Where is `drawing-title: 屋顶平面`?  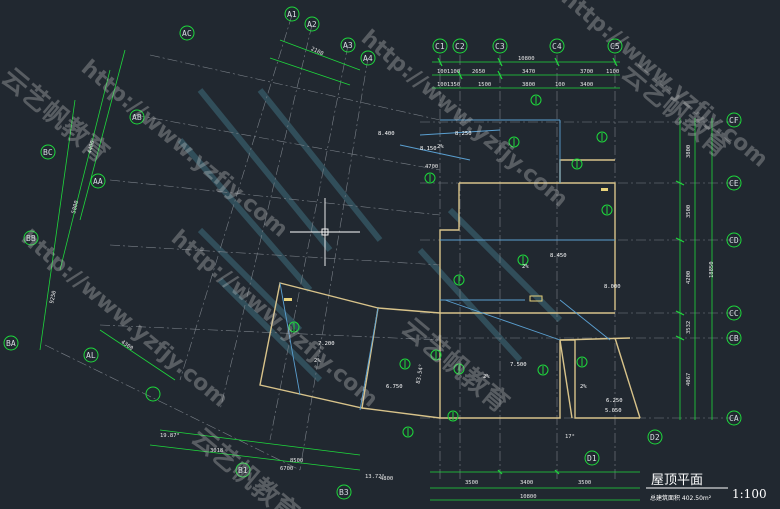
drawing-title: 屋顶平面 is located at coordinates (677, 480).